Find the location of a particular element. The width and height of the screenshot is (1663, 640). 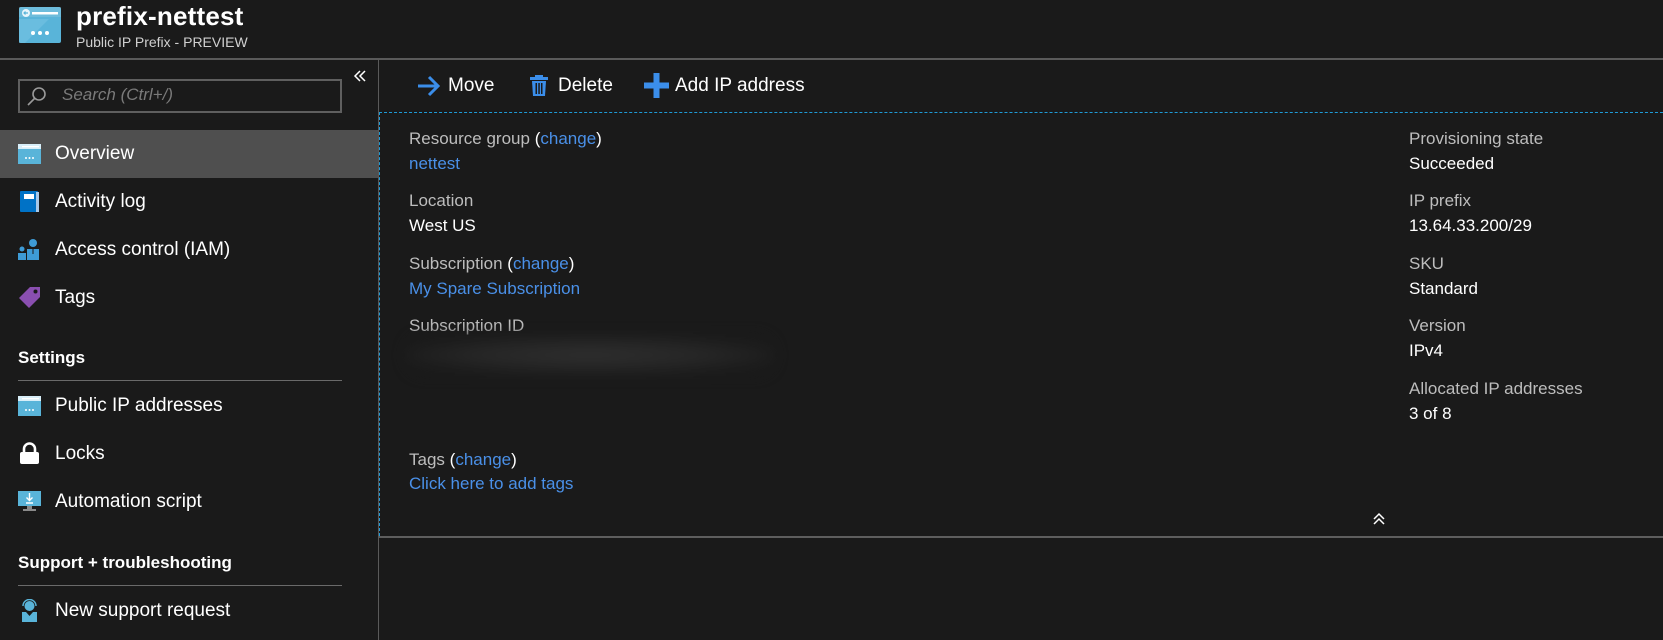

sidebar-item-tags: Tags is located at coordinates (189, 298).